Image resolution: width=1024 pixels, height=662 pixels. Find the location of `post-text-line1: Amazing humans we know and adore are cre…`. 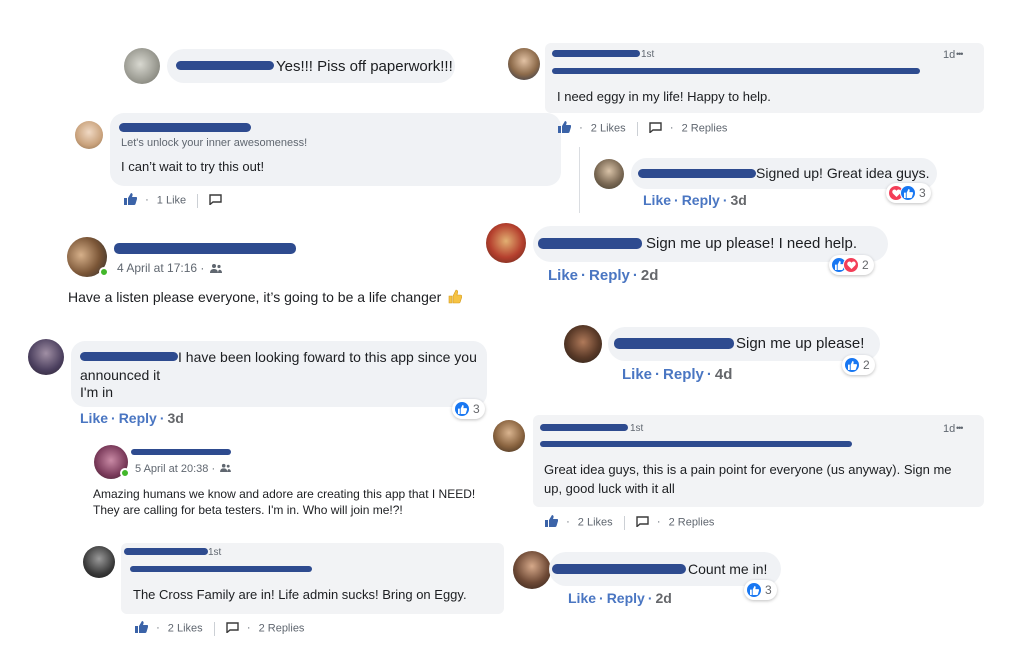

post-text-line1: Amazing humans we know and adore are cre… is located at coordinates (284, 494).